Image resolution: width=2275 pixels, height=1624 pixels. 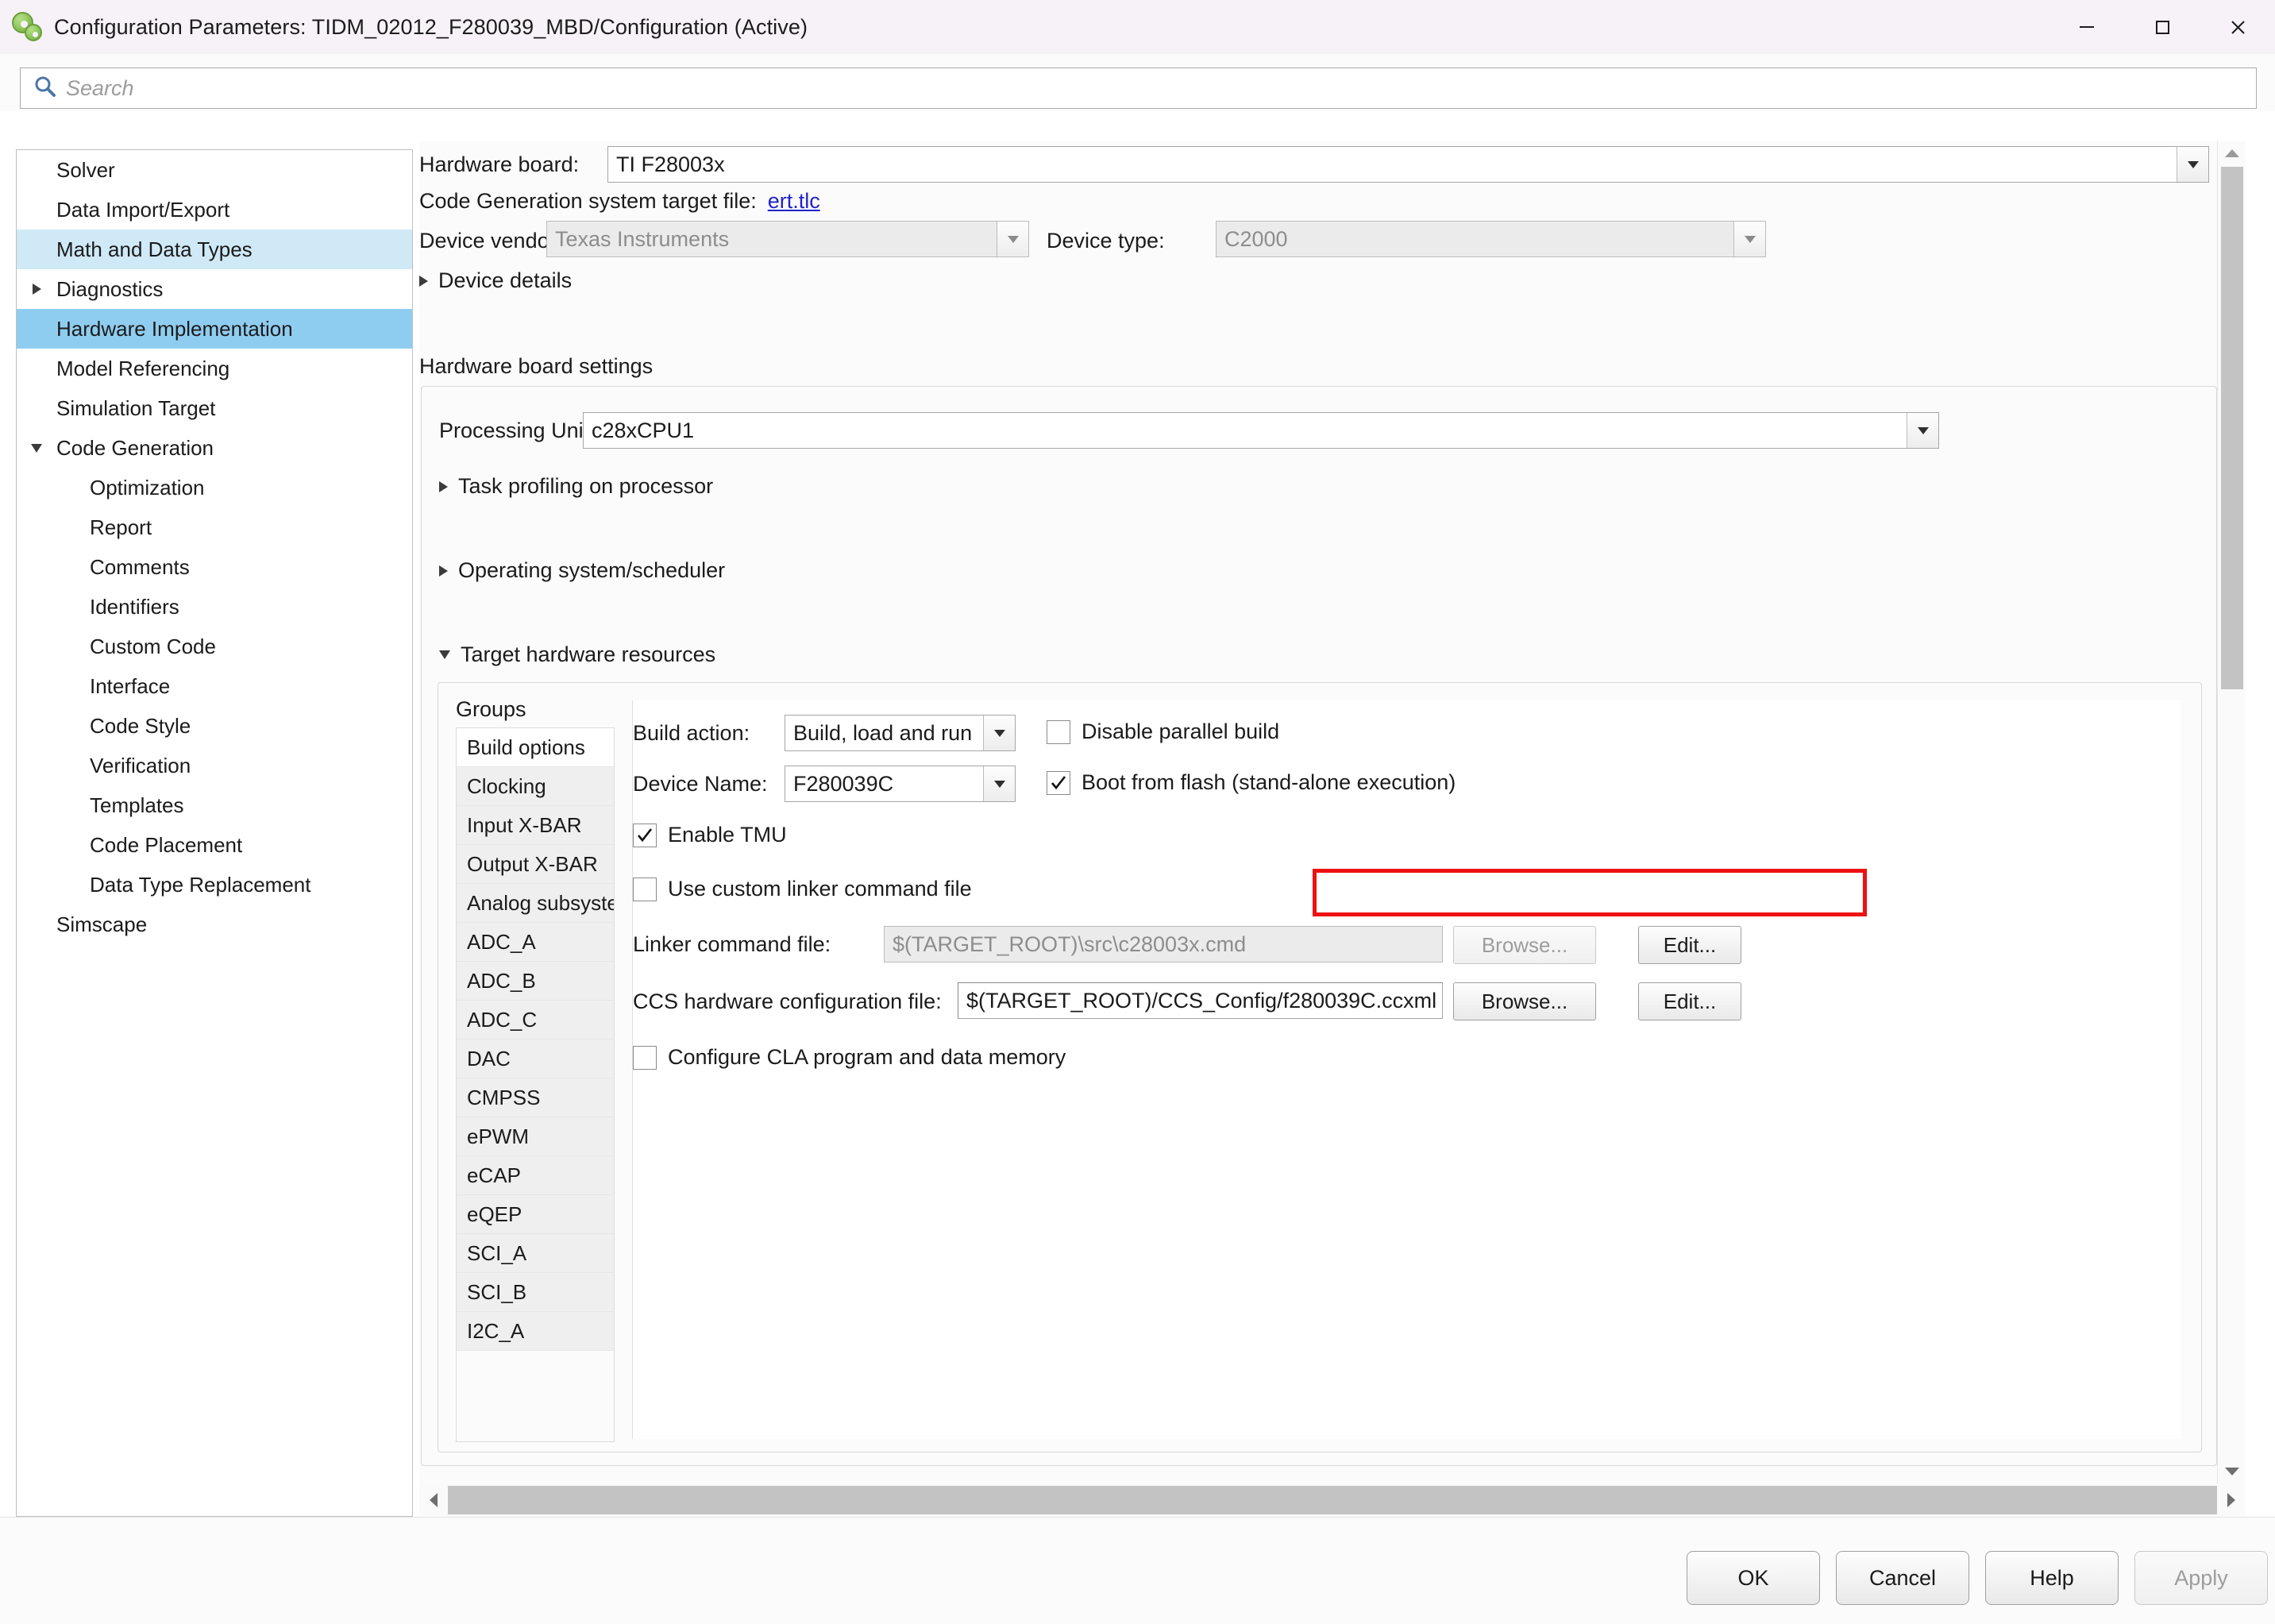 What do you see at coordinates (802, 889) in the screenshot?
I see `use-custom-linker-row: Use custom linker command file` at bounding box center [802, 889].